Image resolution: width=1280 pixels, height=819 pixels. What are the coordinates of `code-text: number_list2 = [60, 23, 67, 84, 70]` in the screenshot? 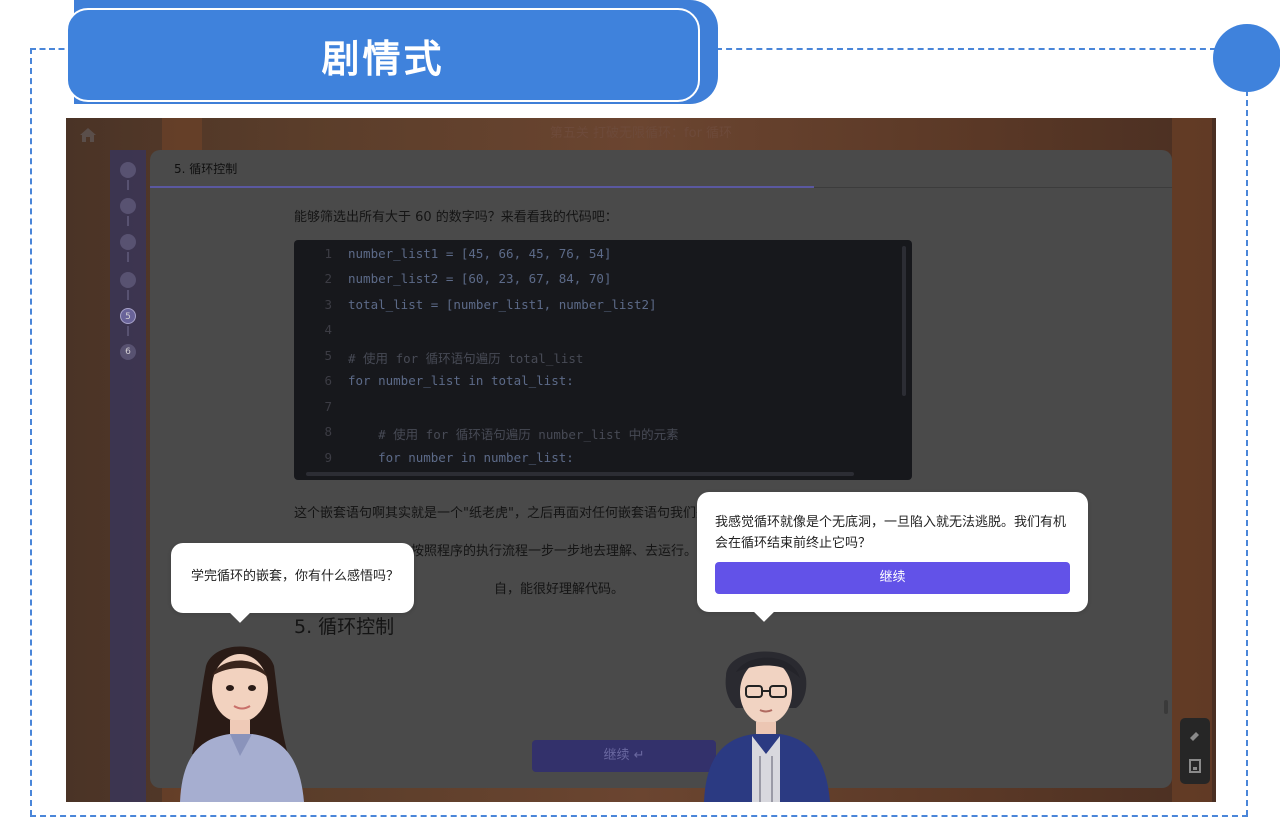 It's located at (480, 278).